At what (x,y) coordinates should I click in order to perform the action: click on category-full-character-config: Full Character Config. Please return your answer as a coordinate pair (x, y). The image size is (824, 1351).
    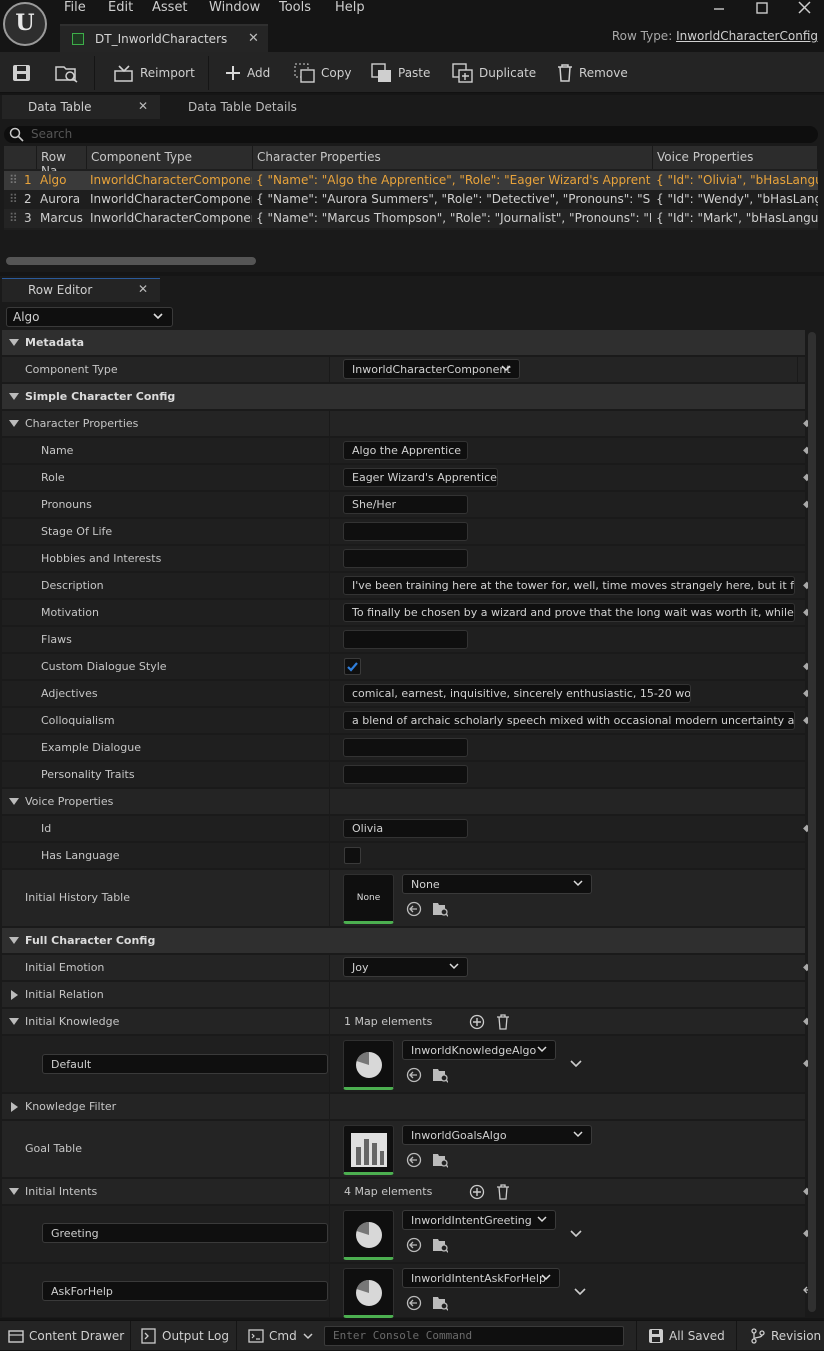
    Looking at the image, I should click on (403, 941).